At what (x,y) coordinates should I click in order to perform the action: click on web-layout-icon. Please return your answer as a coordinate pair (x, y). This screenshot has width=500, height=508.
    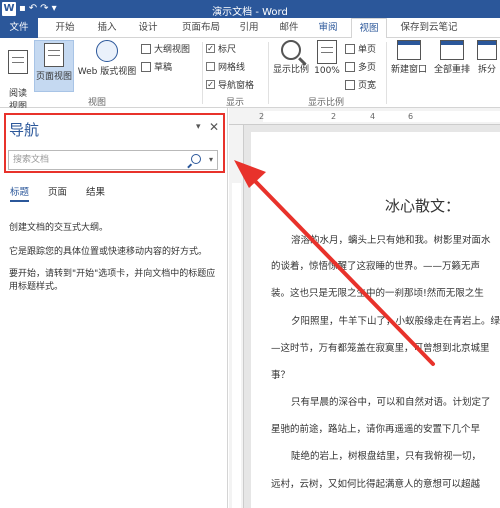
    Looking at the image, I should click on (107, 51).